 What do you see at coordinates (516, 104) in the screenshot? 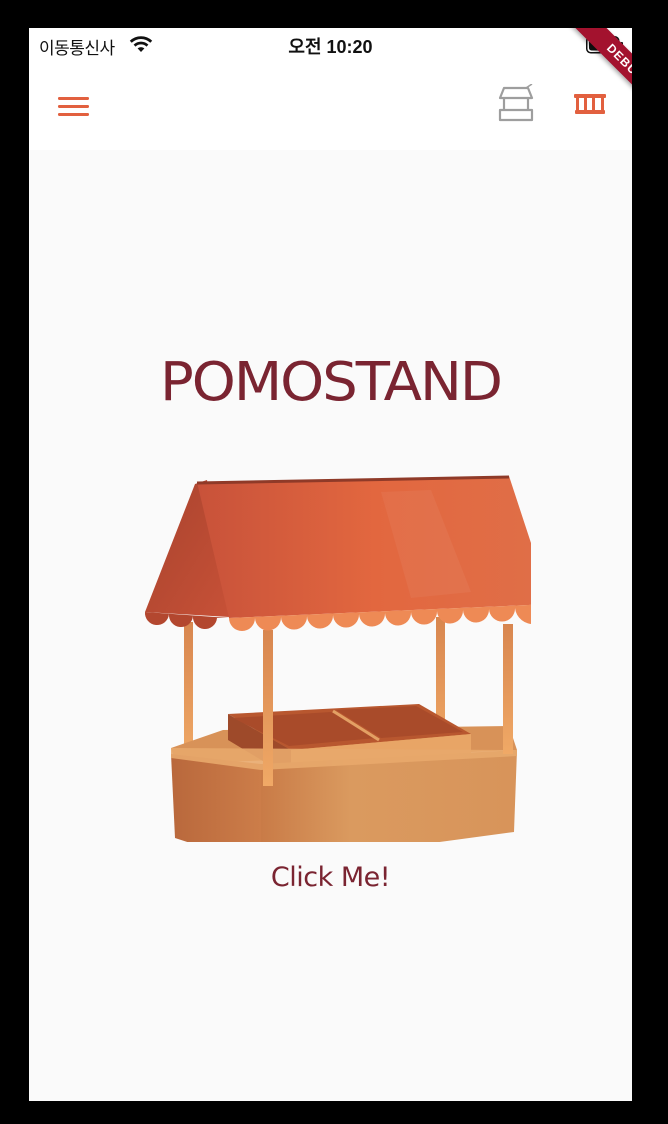
I see `market-stand-icon` at bounding box center [516, 104].